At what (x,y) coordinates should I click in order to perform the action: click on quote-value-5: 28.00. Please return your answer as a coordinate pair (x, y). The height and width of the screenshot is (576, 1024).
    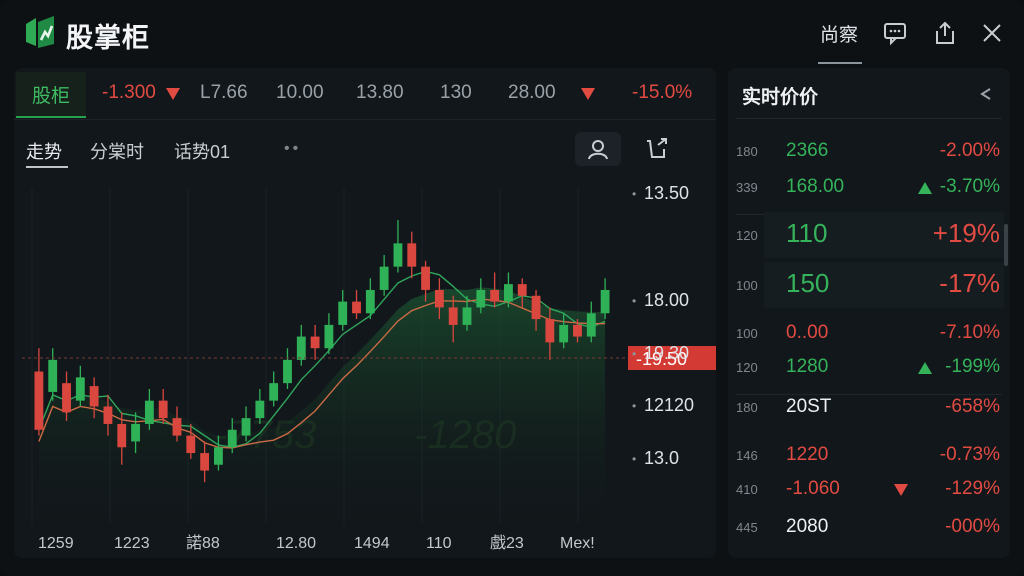
    Looking at the image, I should click on (532, 92).